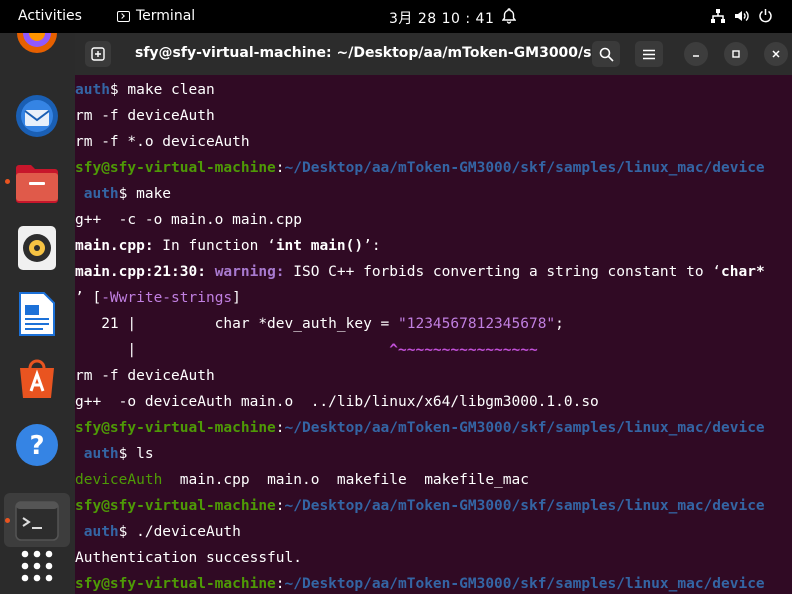 The height and width of the screenshot is (594, 792). I want to click on command: make, so click(149, 194).